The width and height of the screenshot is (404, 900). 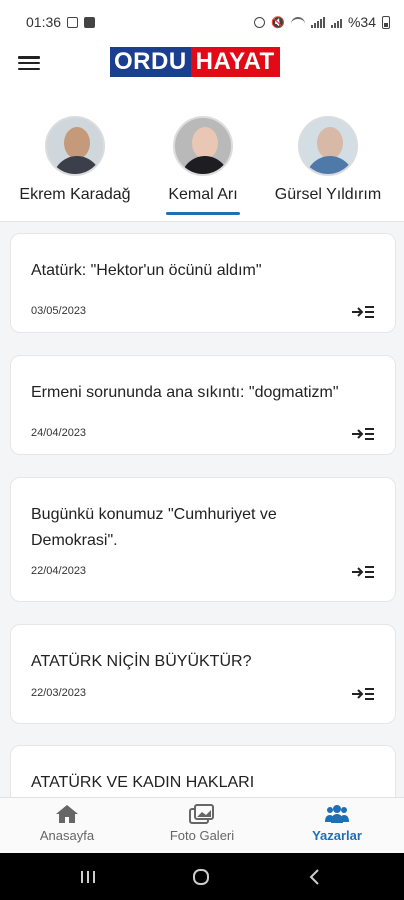 I want to click on recent-apps-icon, so click(x=88, y=877).